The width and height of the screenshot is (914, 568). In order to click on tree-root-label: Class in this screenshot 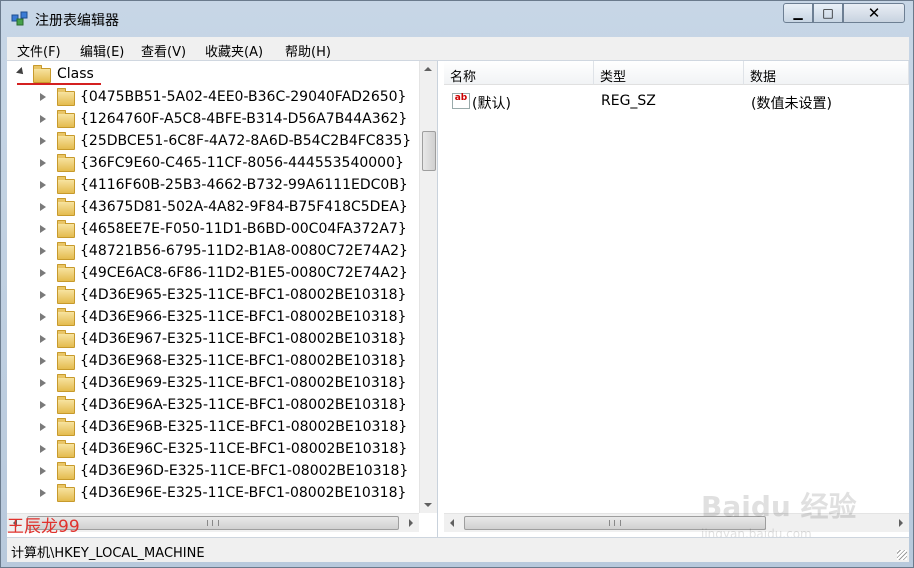, I will do `click(75, 74)`.